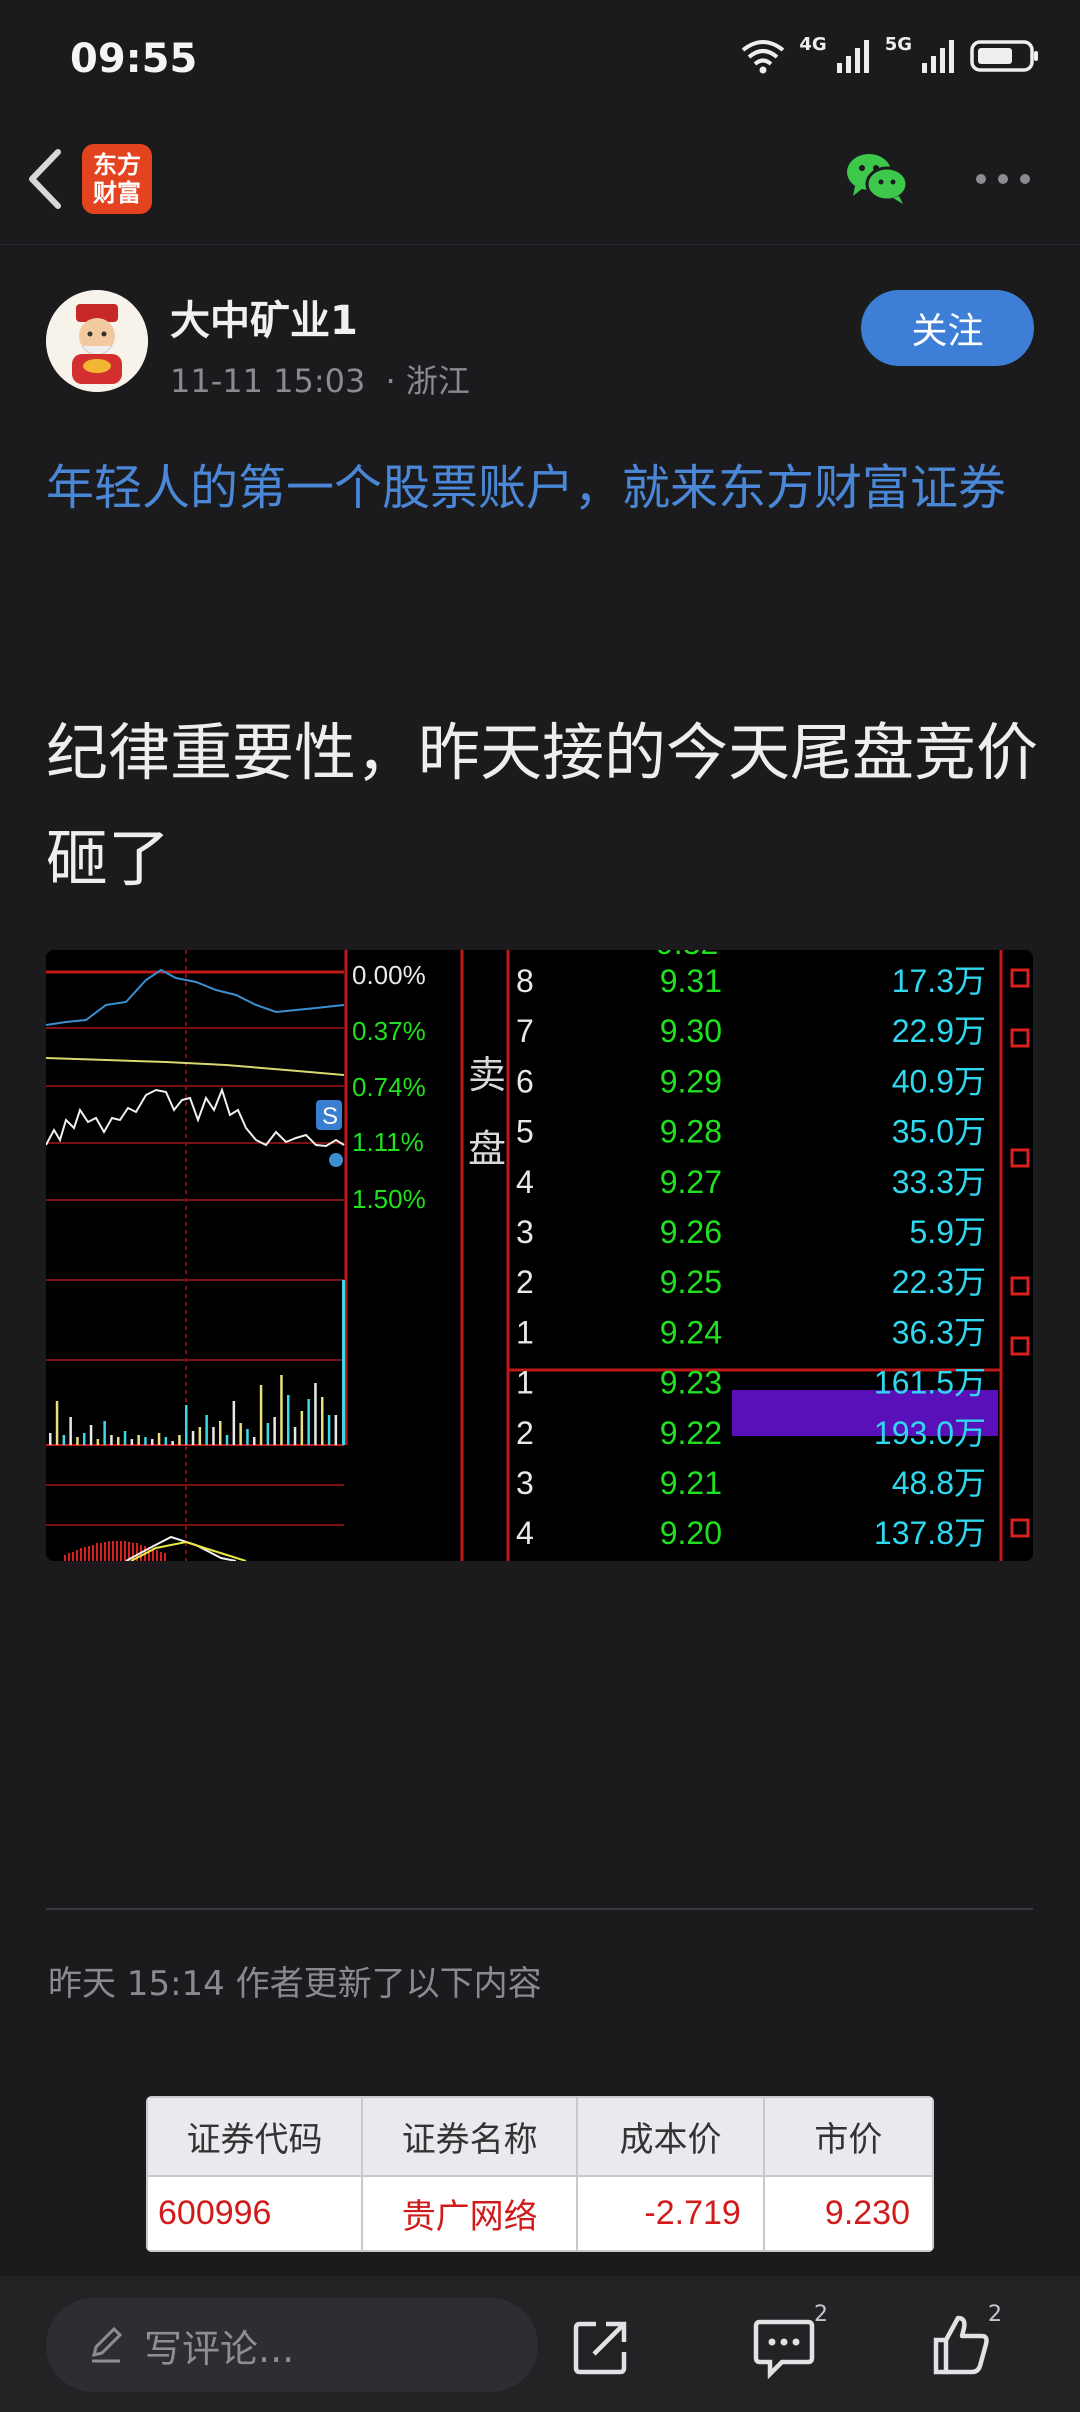 The width and height of the screenshot is (1080, 2412). I want to click on sell-price-1: 9.24, so click(691, 1332).